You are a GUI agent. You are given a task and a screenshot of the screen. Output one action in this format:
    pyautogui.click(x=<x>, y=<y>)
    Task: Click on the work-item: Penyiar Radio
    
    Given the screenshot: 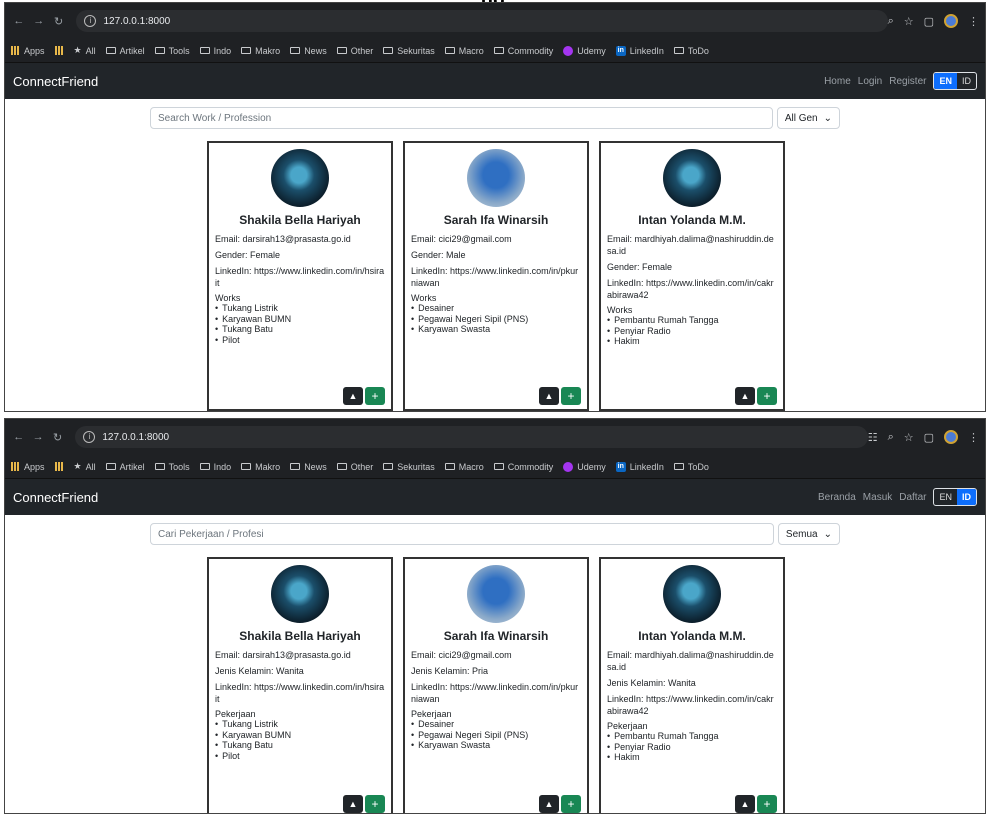 What is the action you would take?
    pyautogui.click(x=692, y=747)
    